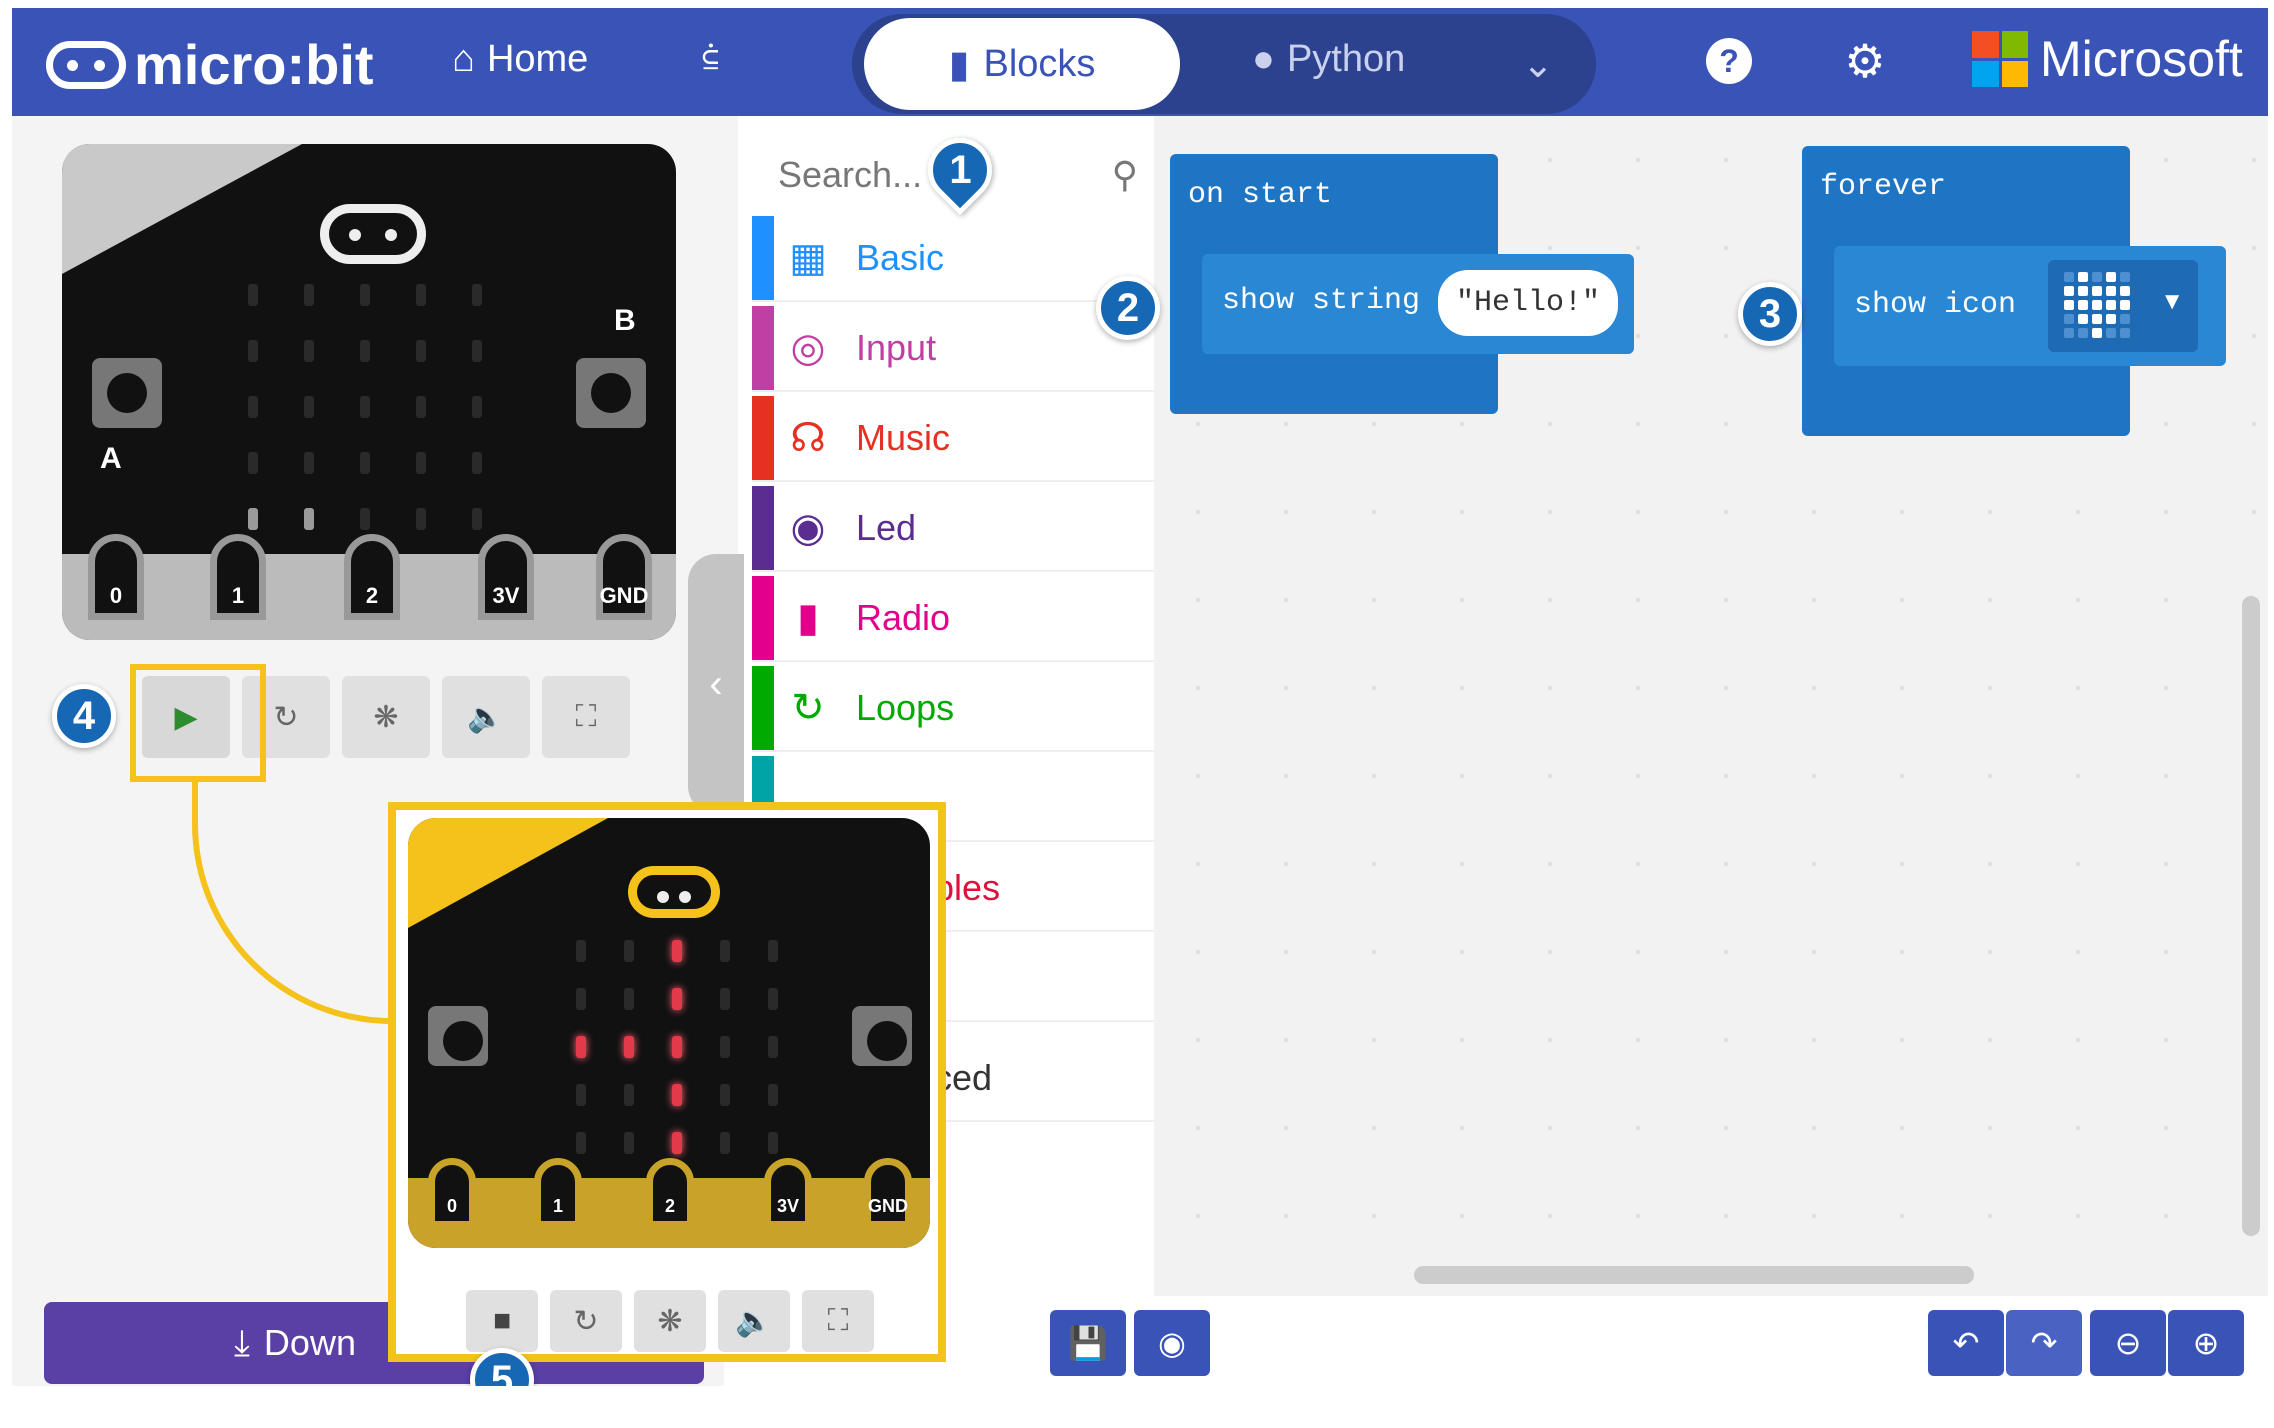  Describe the element at coordinates (1729, 61) in the screenshot. I see `help-icon: ?` at that location.